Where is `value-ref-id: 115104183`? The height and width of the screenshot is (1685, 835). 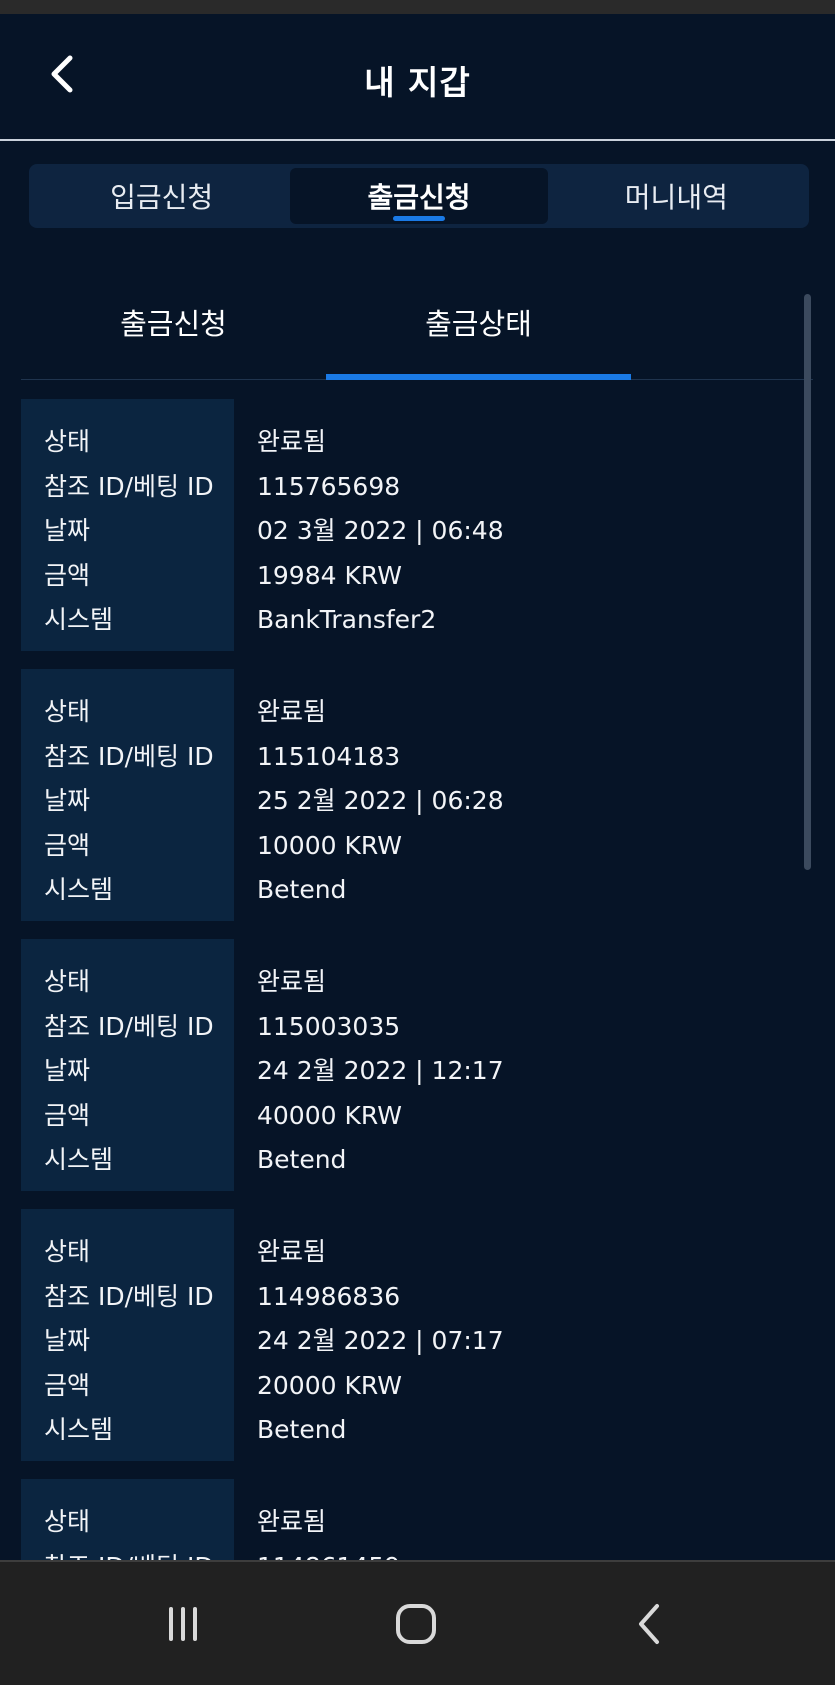
value-ref-id: 115104183 is located at coordinates (329, 756).